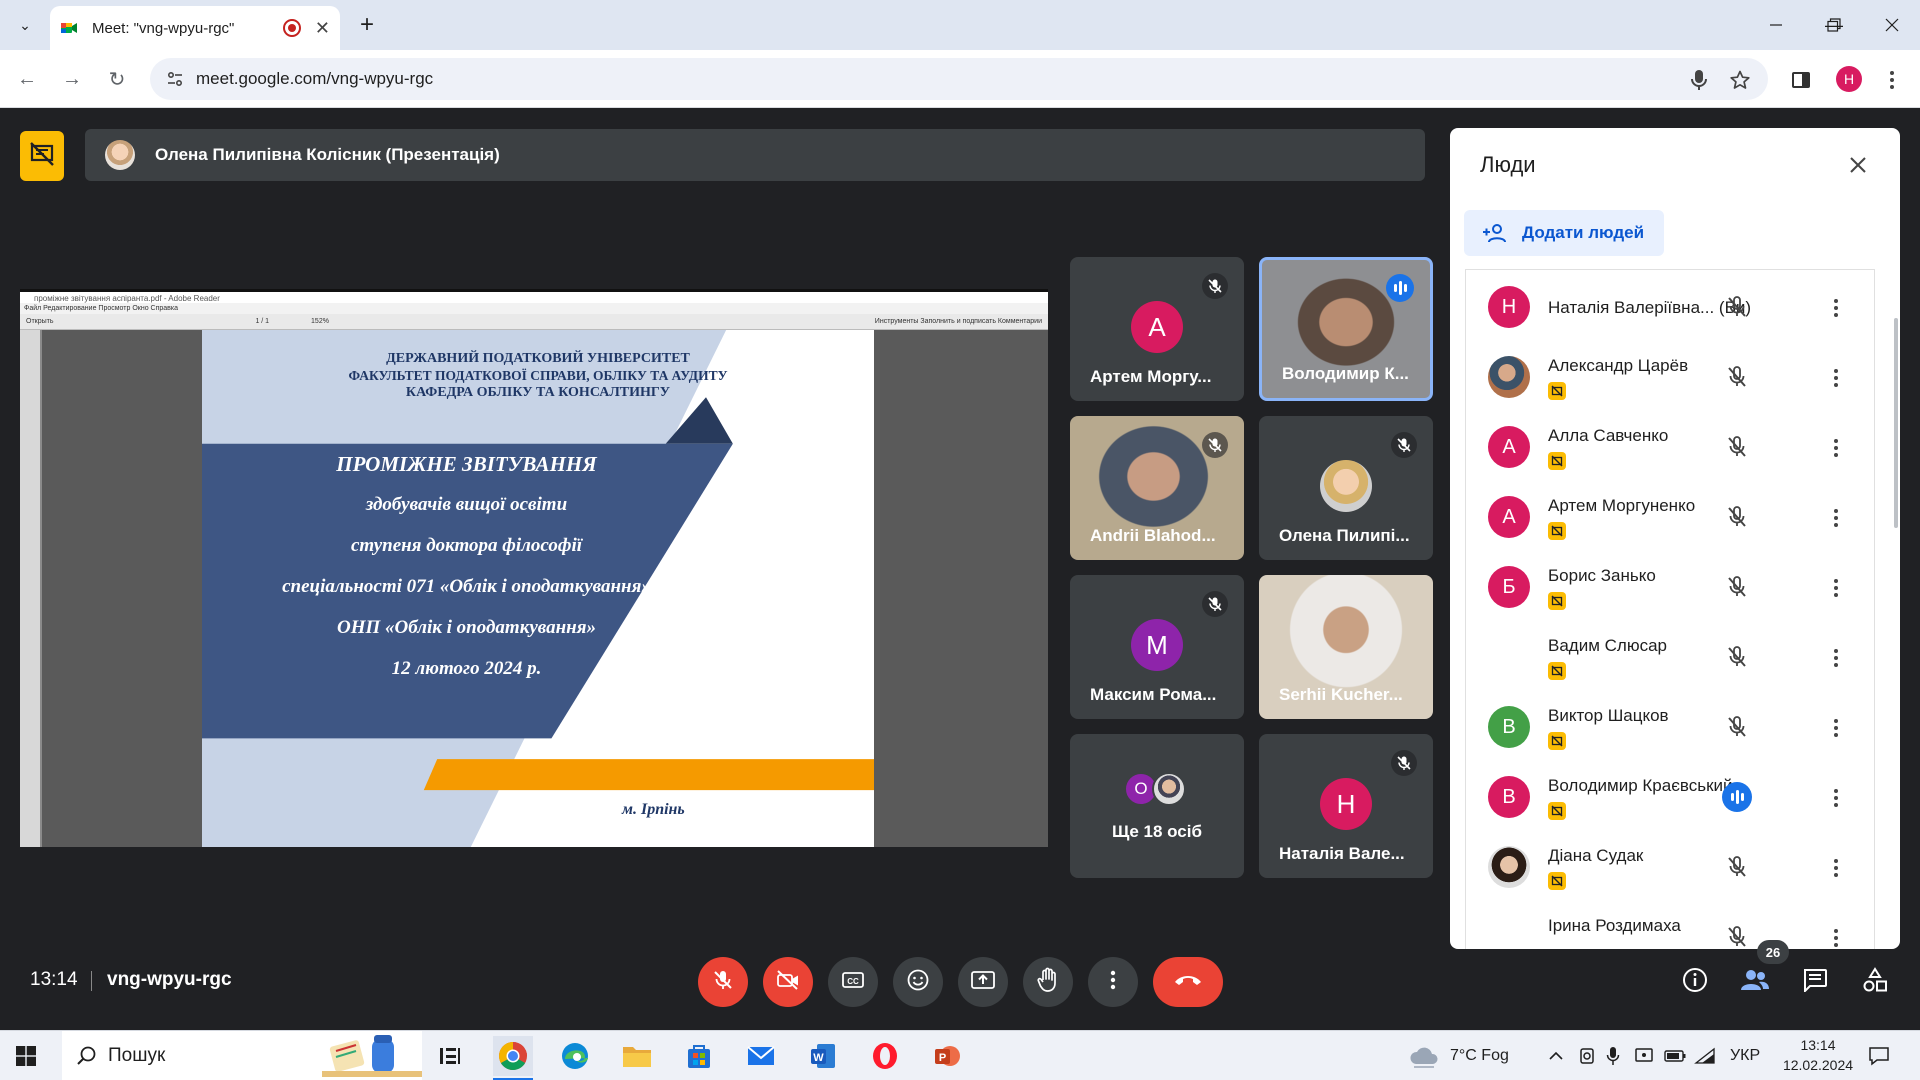 The width and height of the screenshot is (1920, 1080). I want to click on close-panel-icon, so click(1858, 165).